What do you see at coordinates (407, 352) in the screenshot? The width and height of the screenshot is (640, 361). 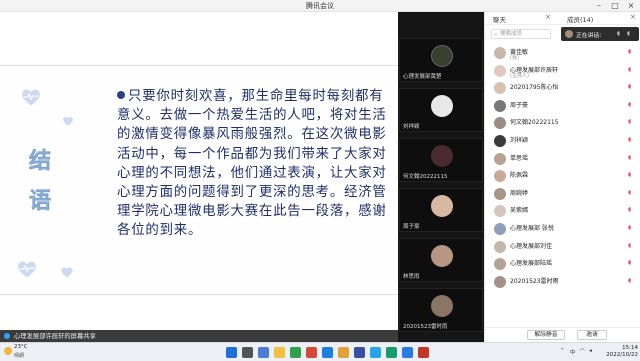 I see `tencent-meeting-icon` at bounding box center [407, 352].